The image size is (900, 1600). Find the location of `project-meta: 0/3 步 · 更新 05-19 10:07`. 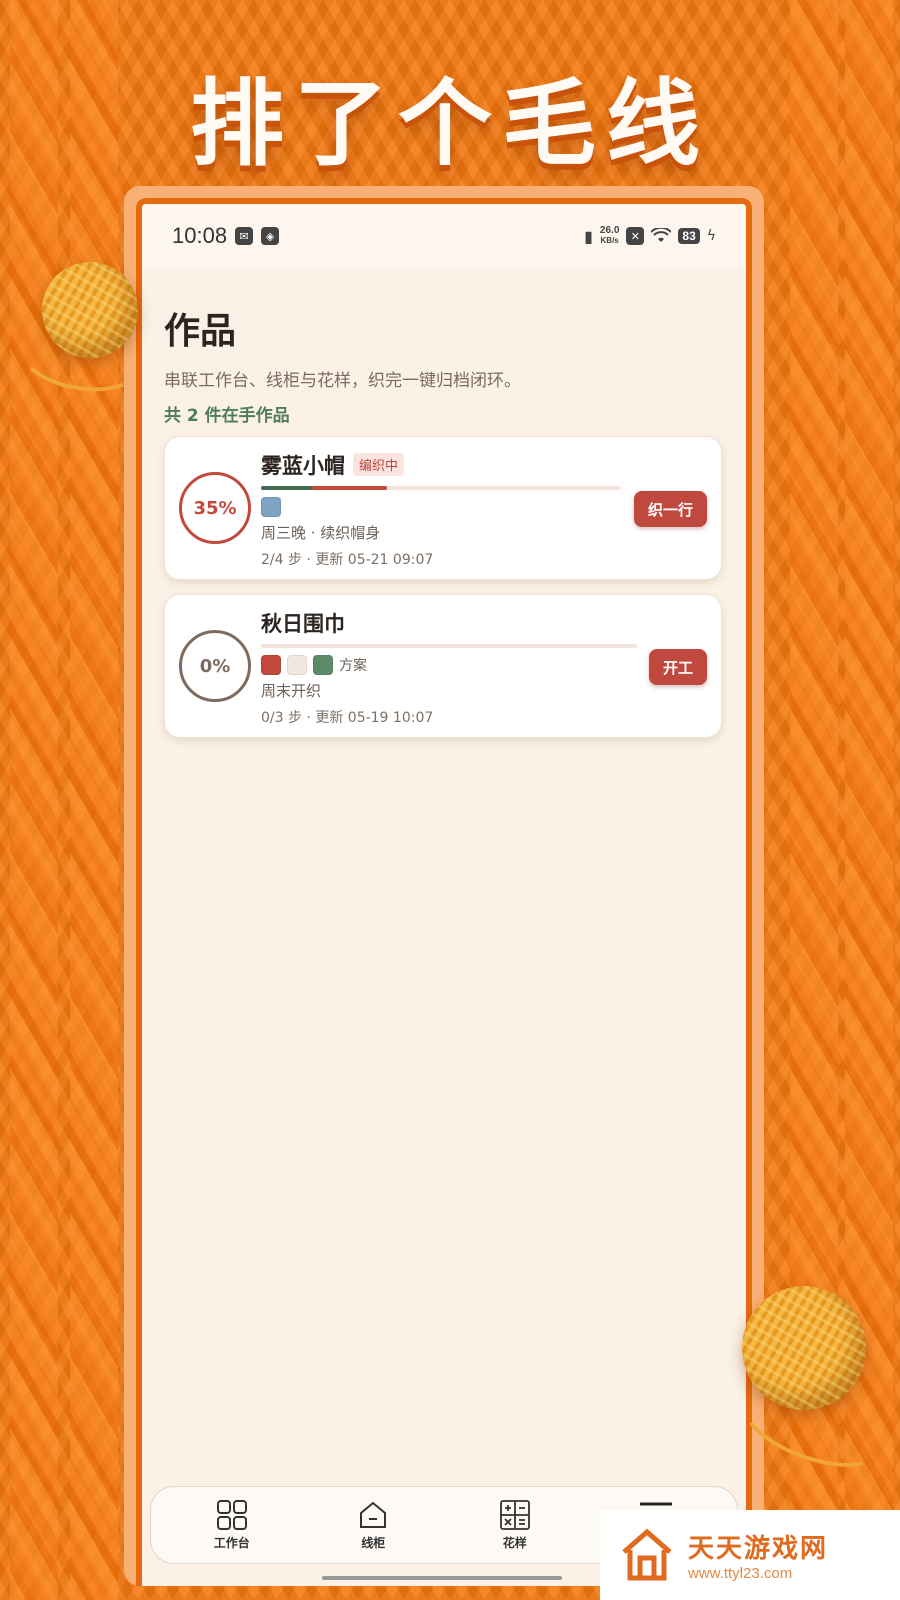

project-meta: 0/3 步 · 更新 05-19 10:07 is located at coordinates (347, 717).